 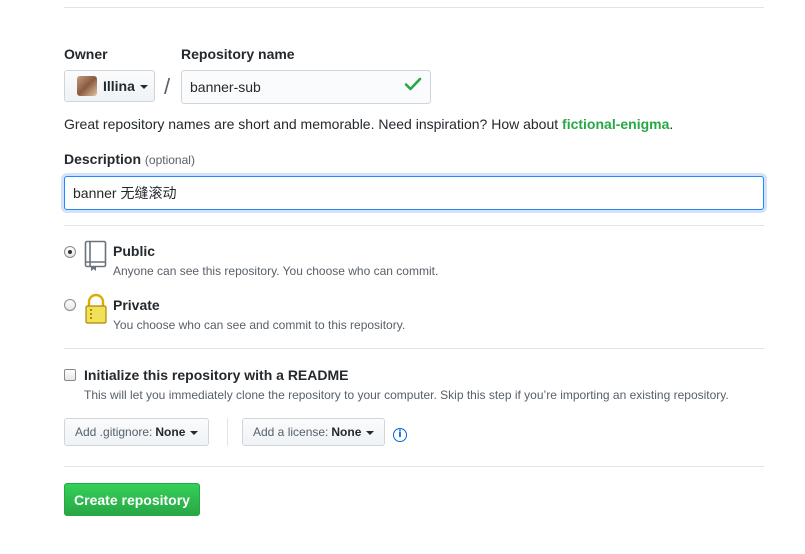 I want to click on readme-checkbox, so click(x=70, y=375).